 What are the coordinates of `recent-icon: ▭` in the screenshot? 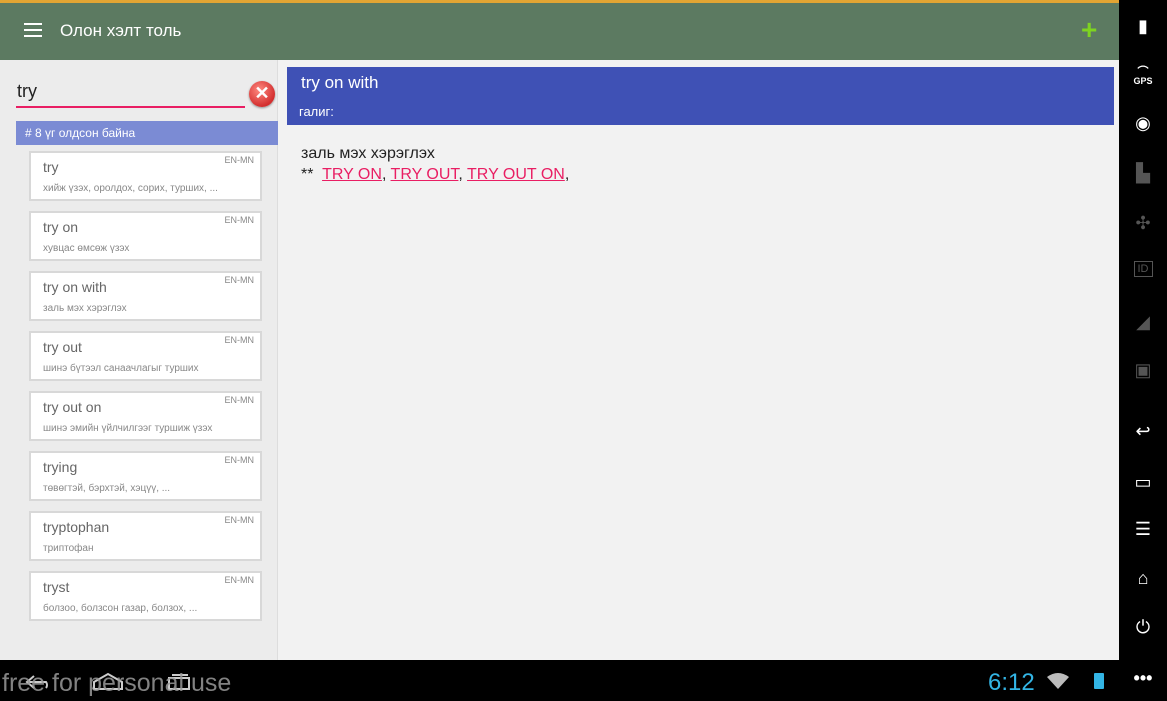 It's located at (1143, 482).